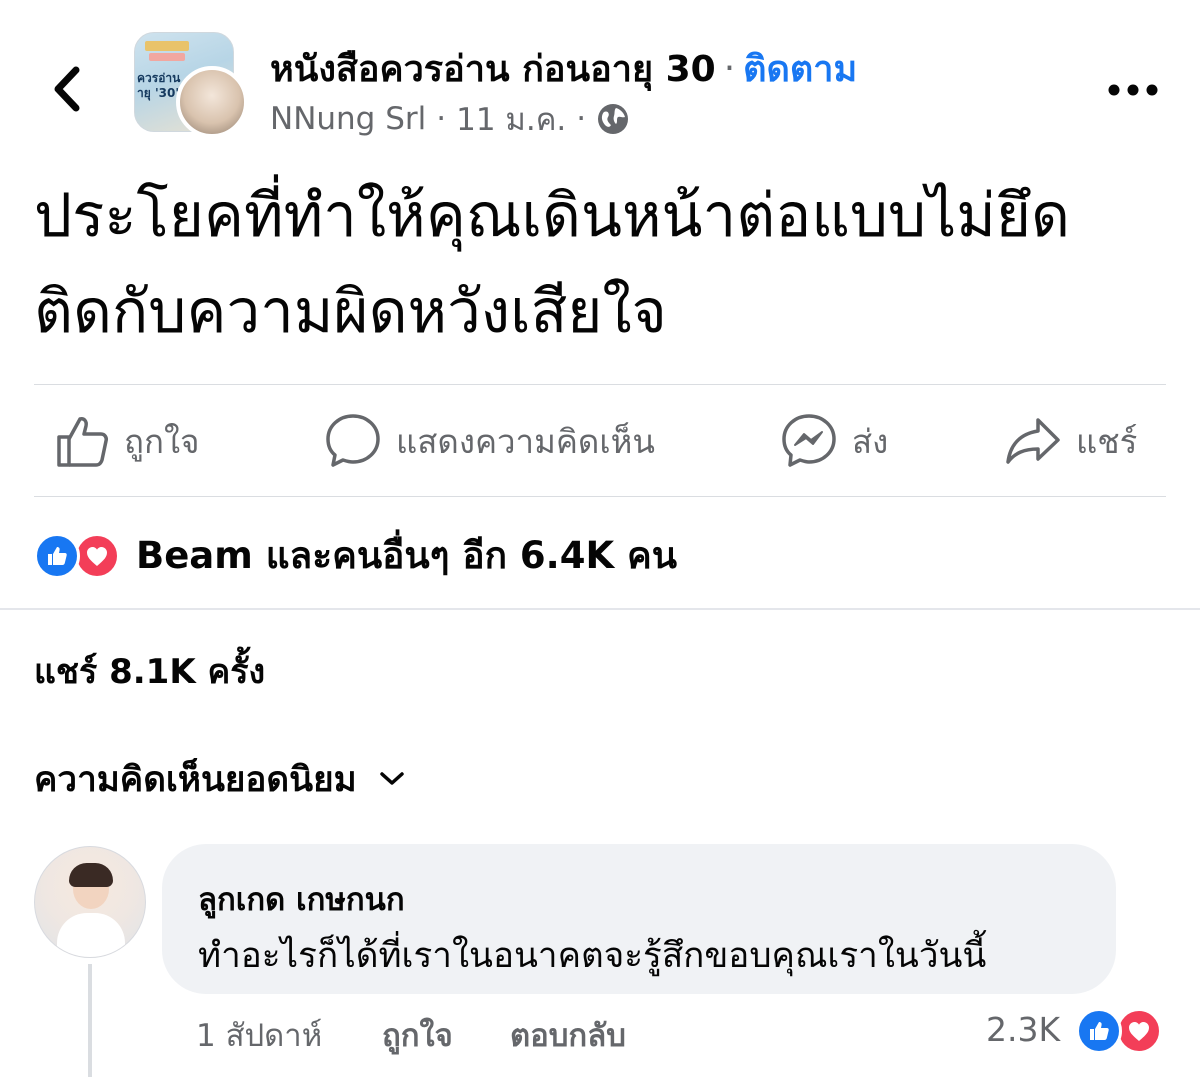  Describe the element at coordinates (348, 119) in the screenshot. I see `author-name: NNung Srl` at that location.